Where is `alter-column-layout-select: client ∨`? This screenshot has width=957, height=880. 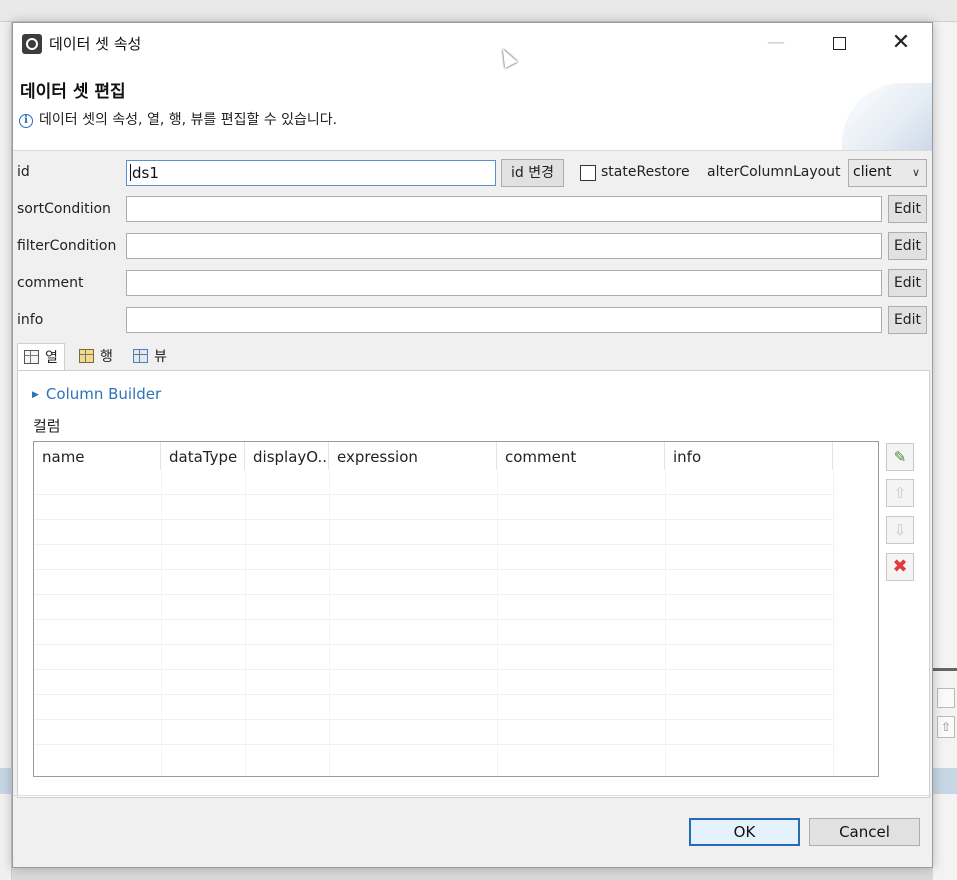
alter-column-layout-select: client ∨ is located at coordinates (887, 173).